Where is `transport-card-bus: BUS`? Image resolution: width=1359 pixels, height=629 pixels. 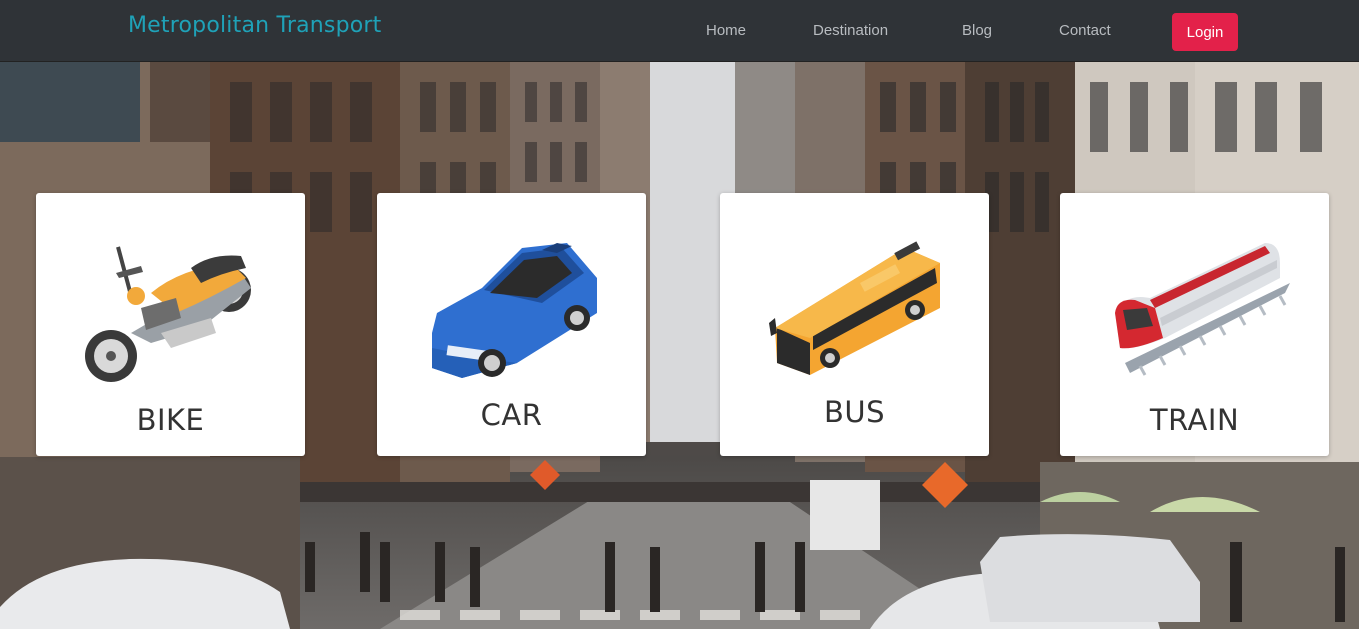
transport-card-bus: BUS is located at coordinates (854, 324).